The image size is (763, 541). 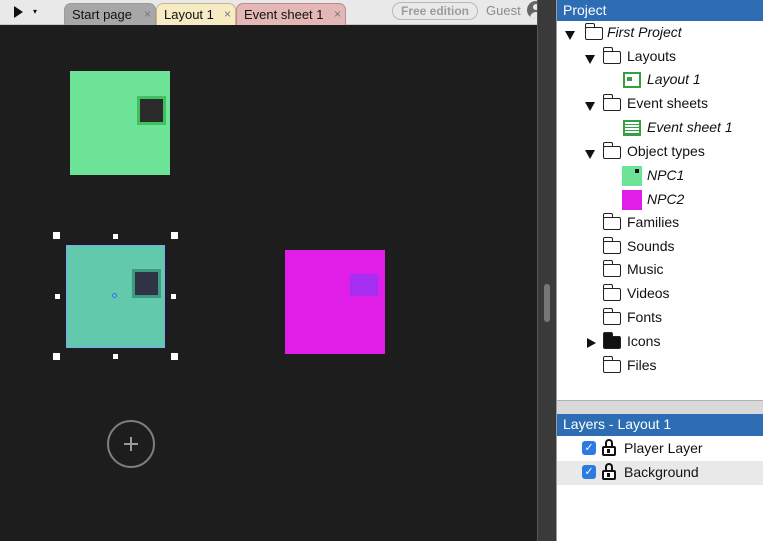 I want to click on npc2-object-icon, so click(x=632, y=200).